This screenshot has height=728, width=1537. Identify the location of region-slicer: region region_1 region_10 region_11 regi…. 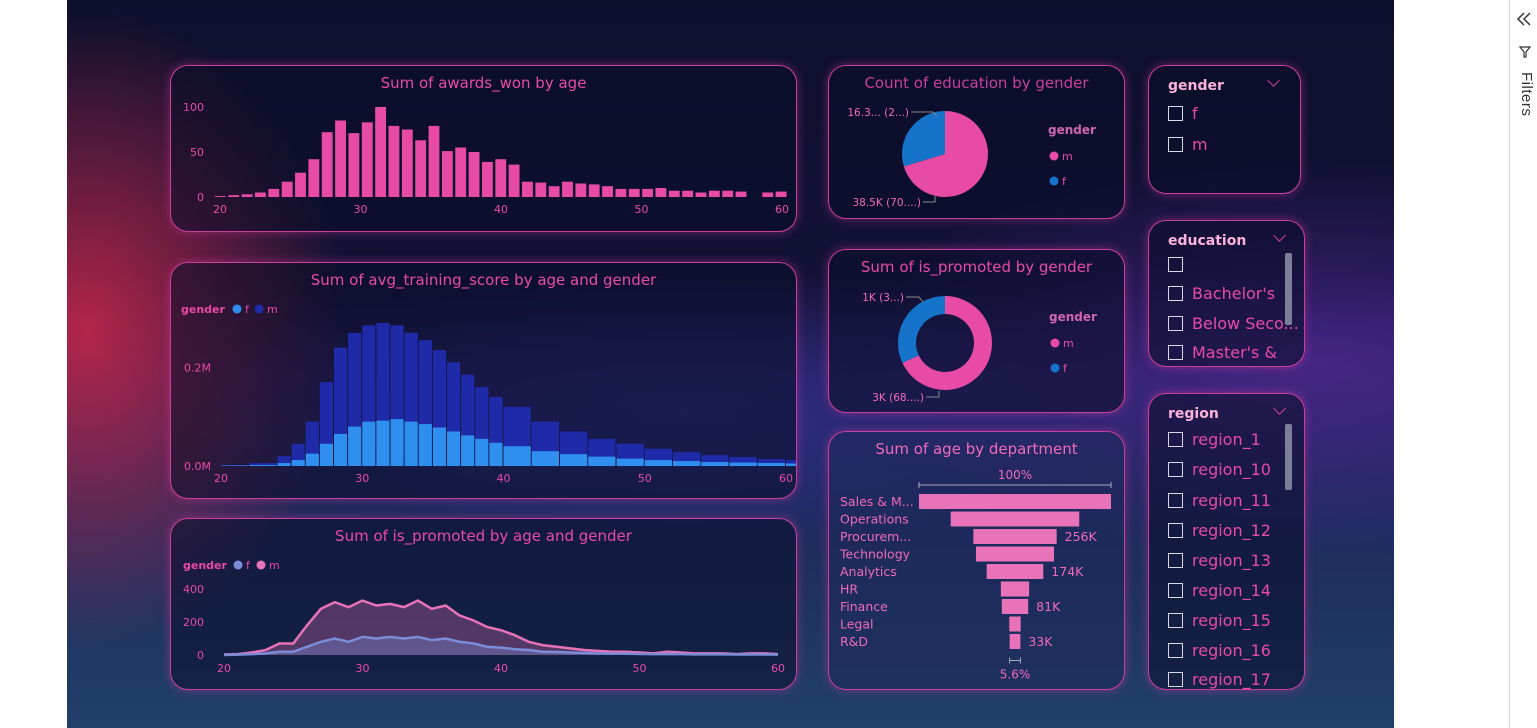
(1226, 541).